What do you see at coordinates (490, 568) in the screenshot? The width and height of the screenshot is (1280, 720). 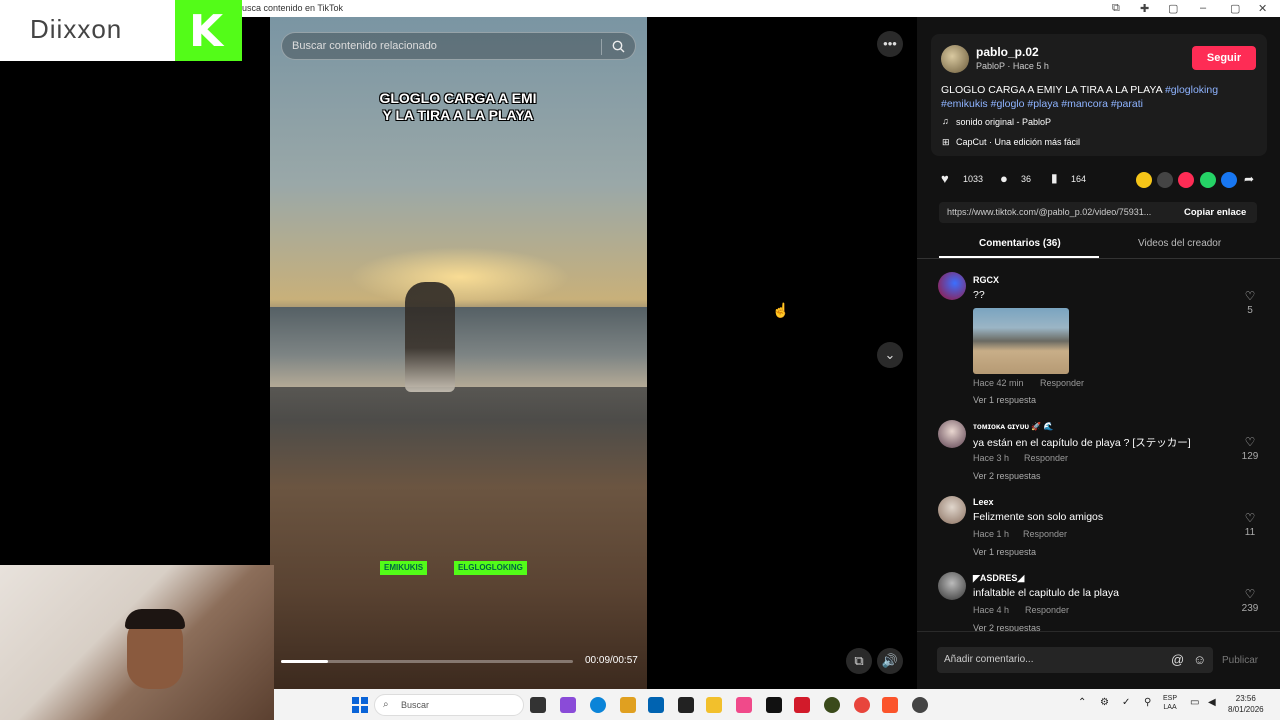 I see `tag-elglogloking: ELGLOGLOKING` at bounding box center [490, 568].